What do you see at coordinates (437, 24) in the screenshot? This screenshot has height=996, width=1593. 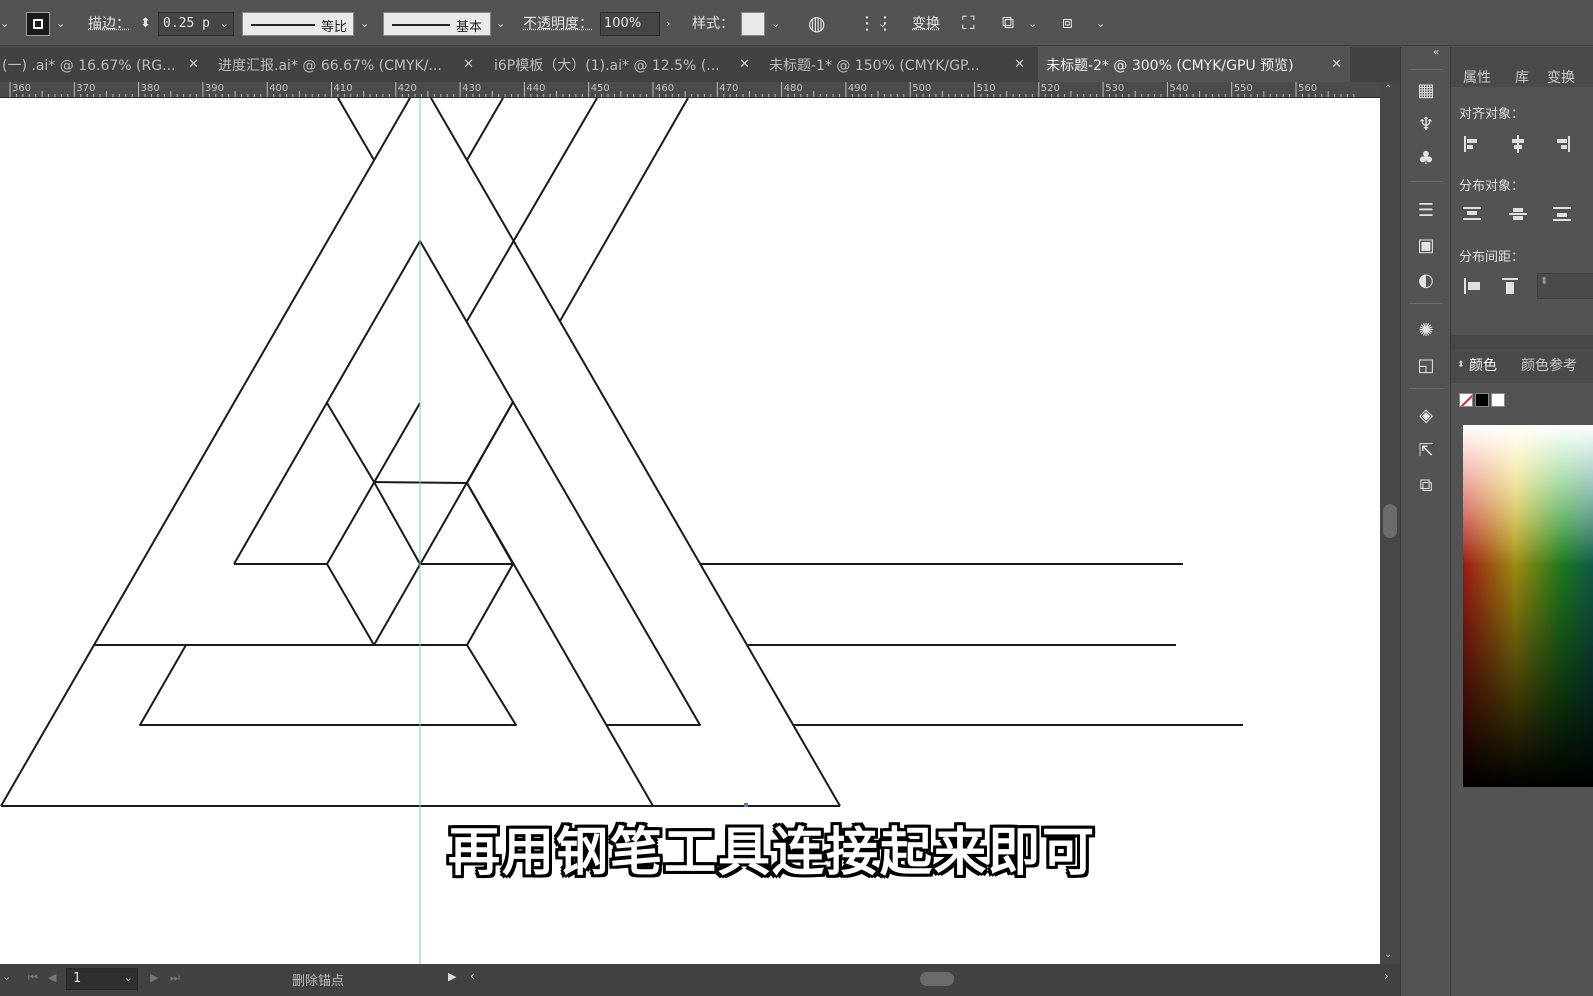 I see `brush-definition: 基本` at bounding box center [437, 24].